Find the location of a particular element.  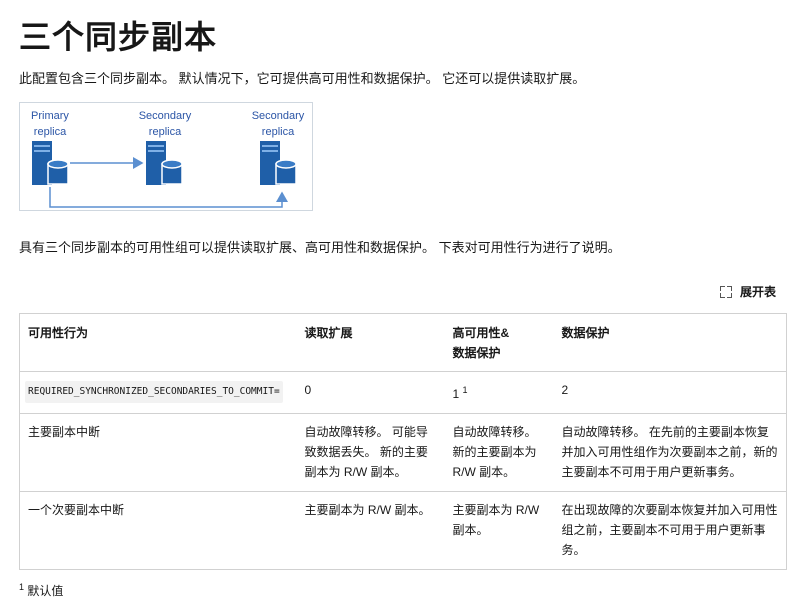

cell-behavior: 主要副本中断 is located at coordinates (158, 452).